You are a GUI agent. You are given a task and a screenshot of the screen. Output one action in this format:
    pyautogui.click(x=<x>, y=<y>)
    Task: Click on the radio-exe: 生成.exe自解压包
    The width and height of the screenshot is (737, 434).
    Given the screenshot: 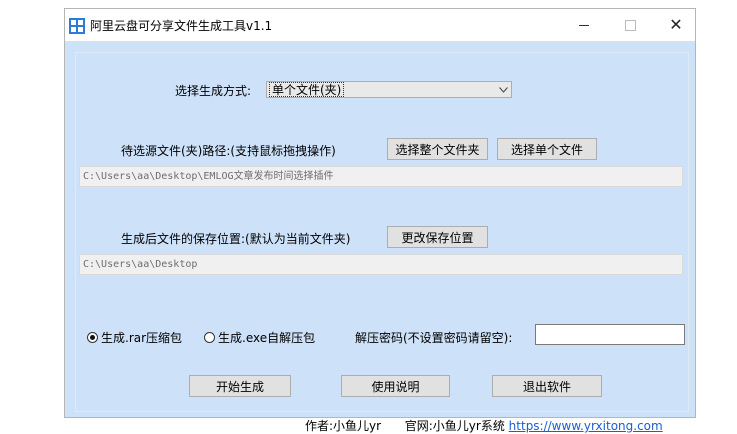 What is the action you would take?
    pyautogui.click(x=259, y=337)
    